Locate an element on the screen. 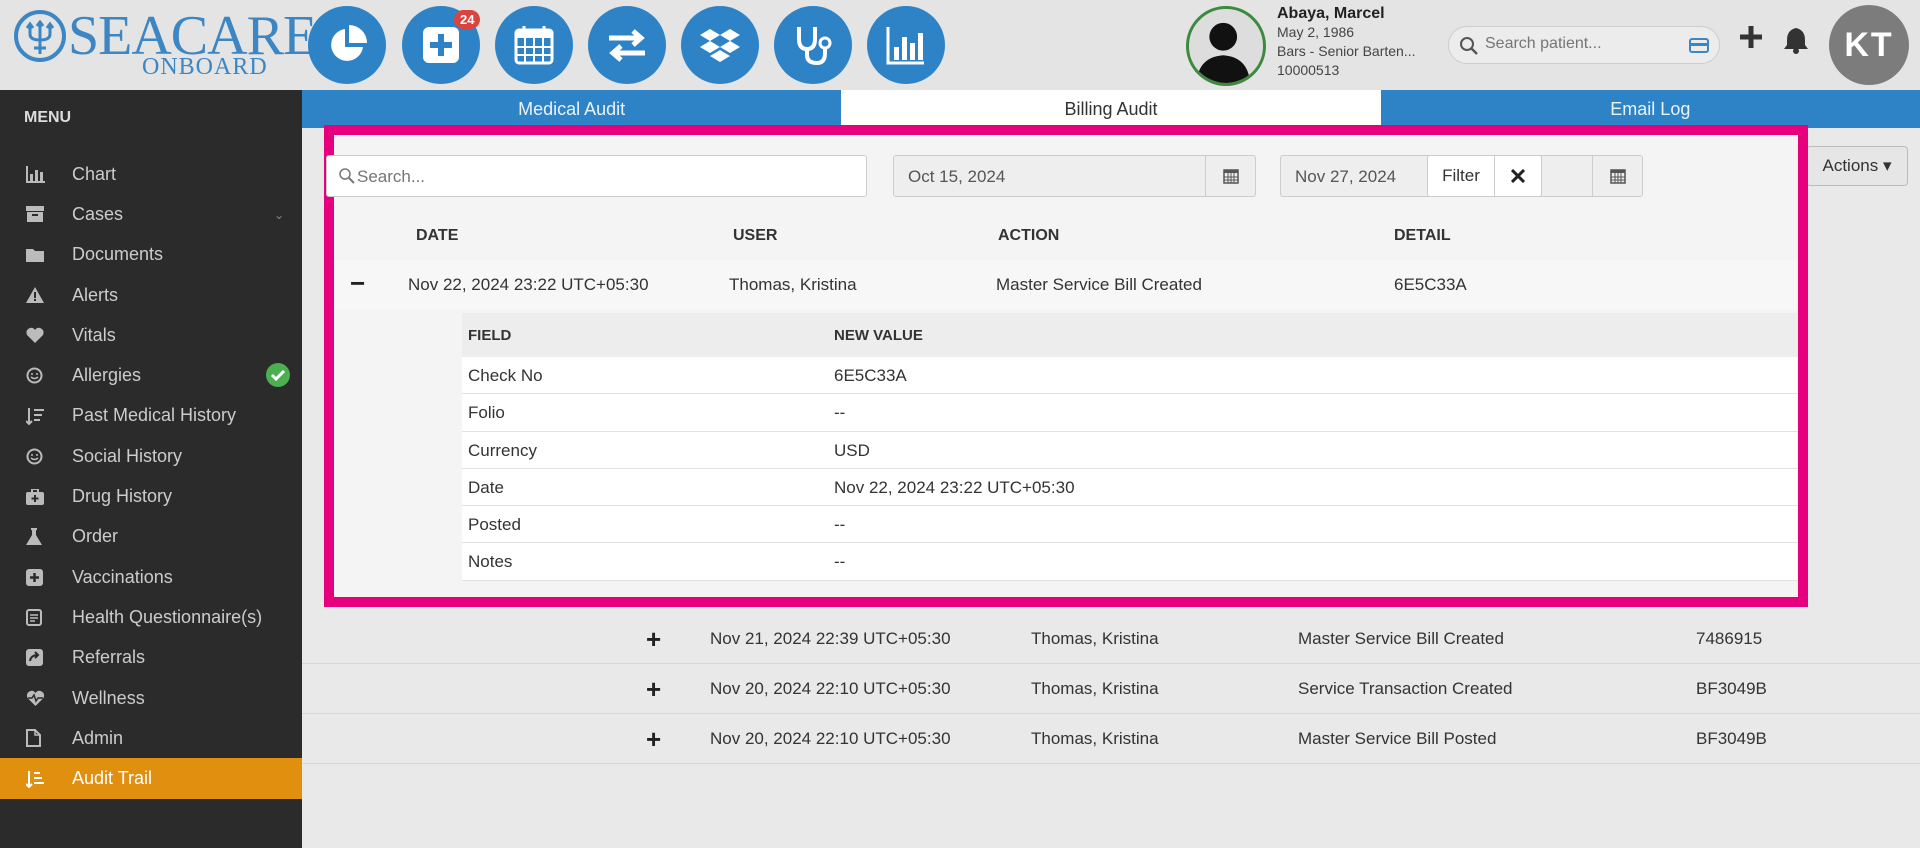  sidebar-item-admin: Admin is located at coordinates (151, 738).